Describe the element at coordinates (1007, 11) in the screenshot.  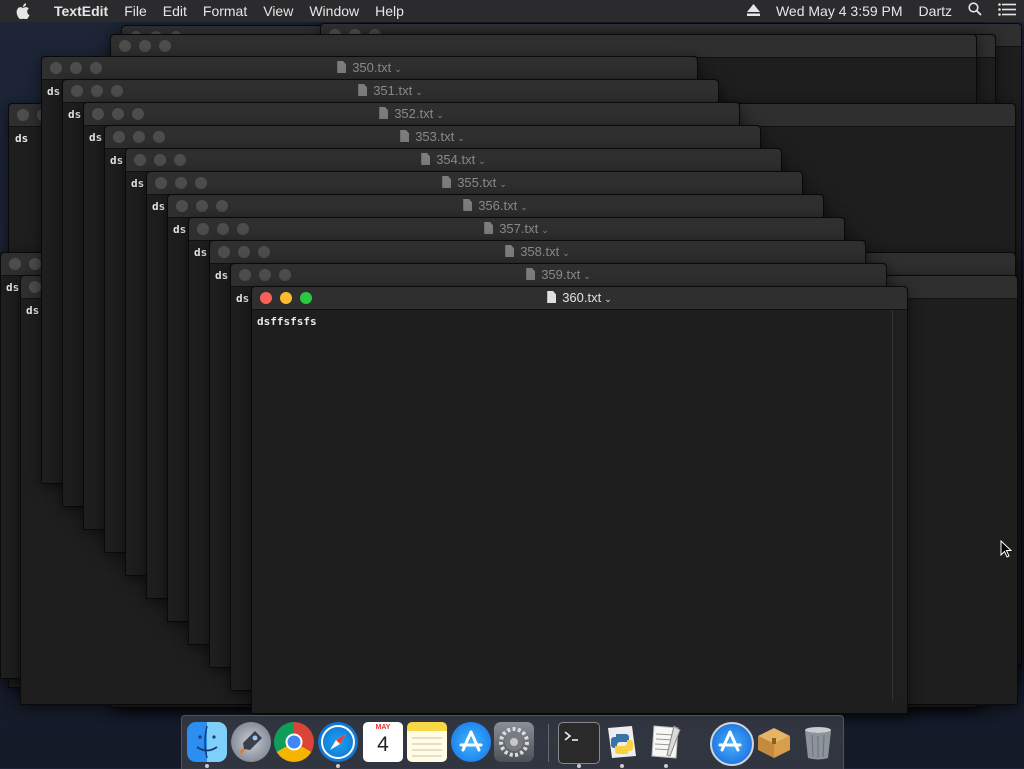
I see `notification-center-icon` at that location.